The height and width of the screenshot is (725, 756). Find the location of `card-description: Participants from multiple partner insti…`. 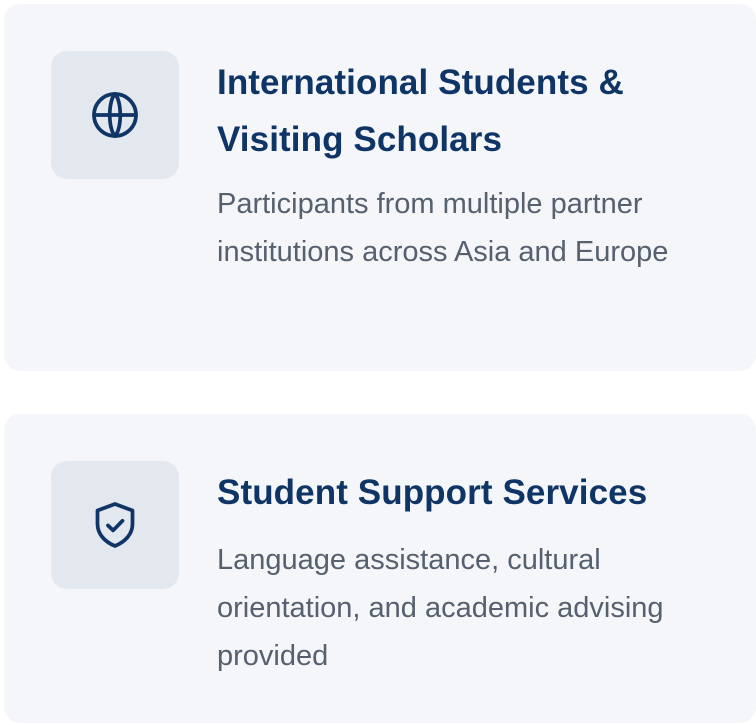

card-description: Participants from multiple partner insti… is located at coordinates (443, 228).